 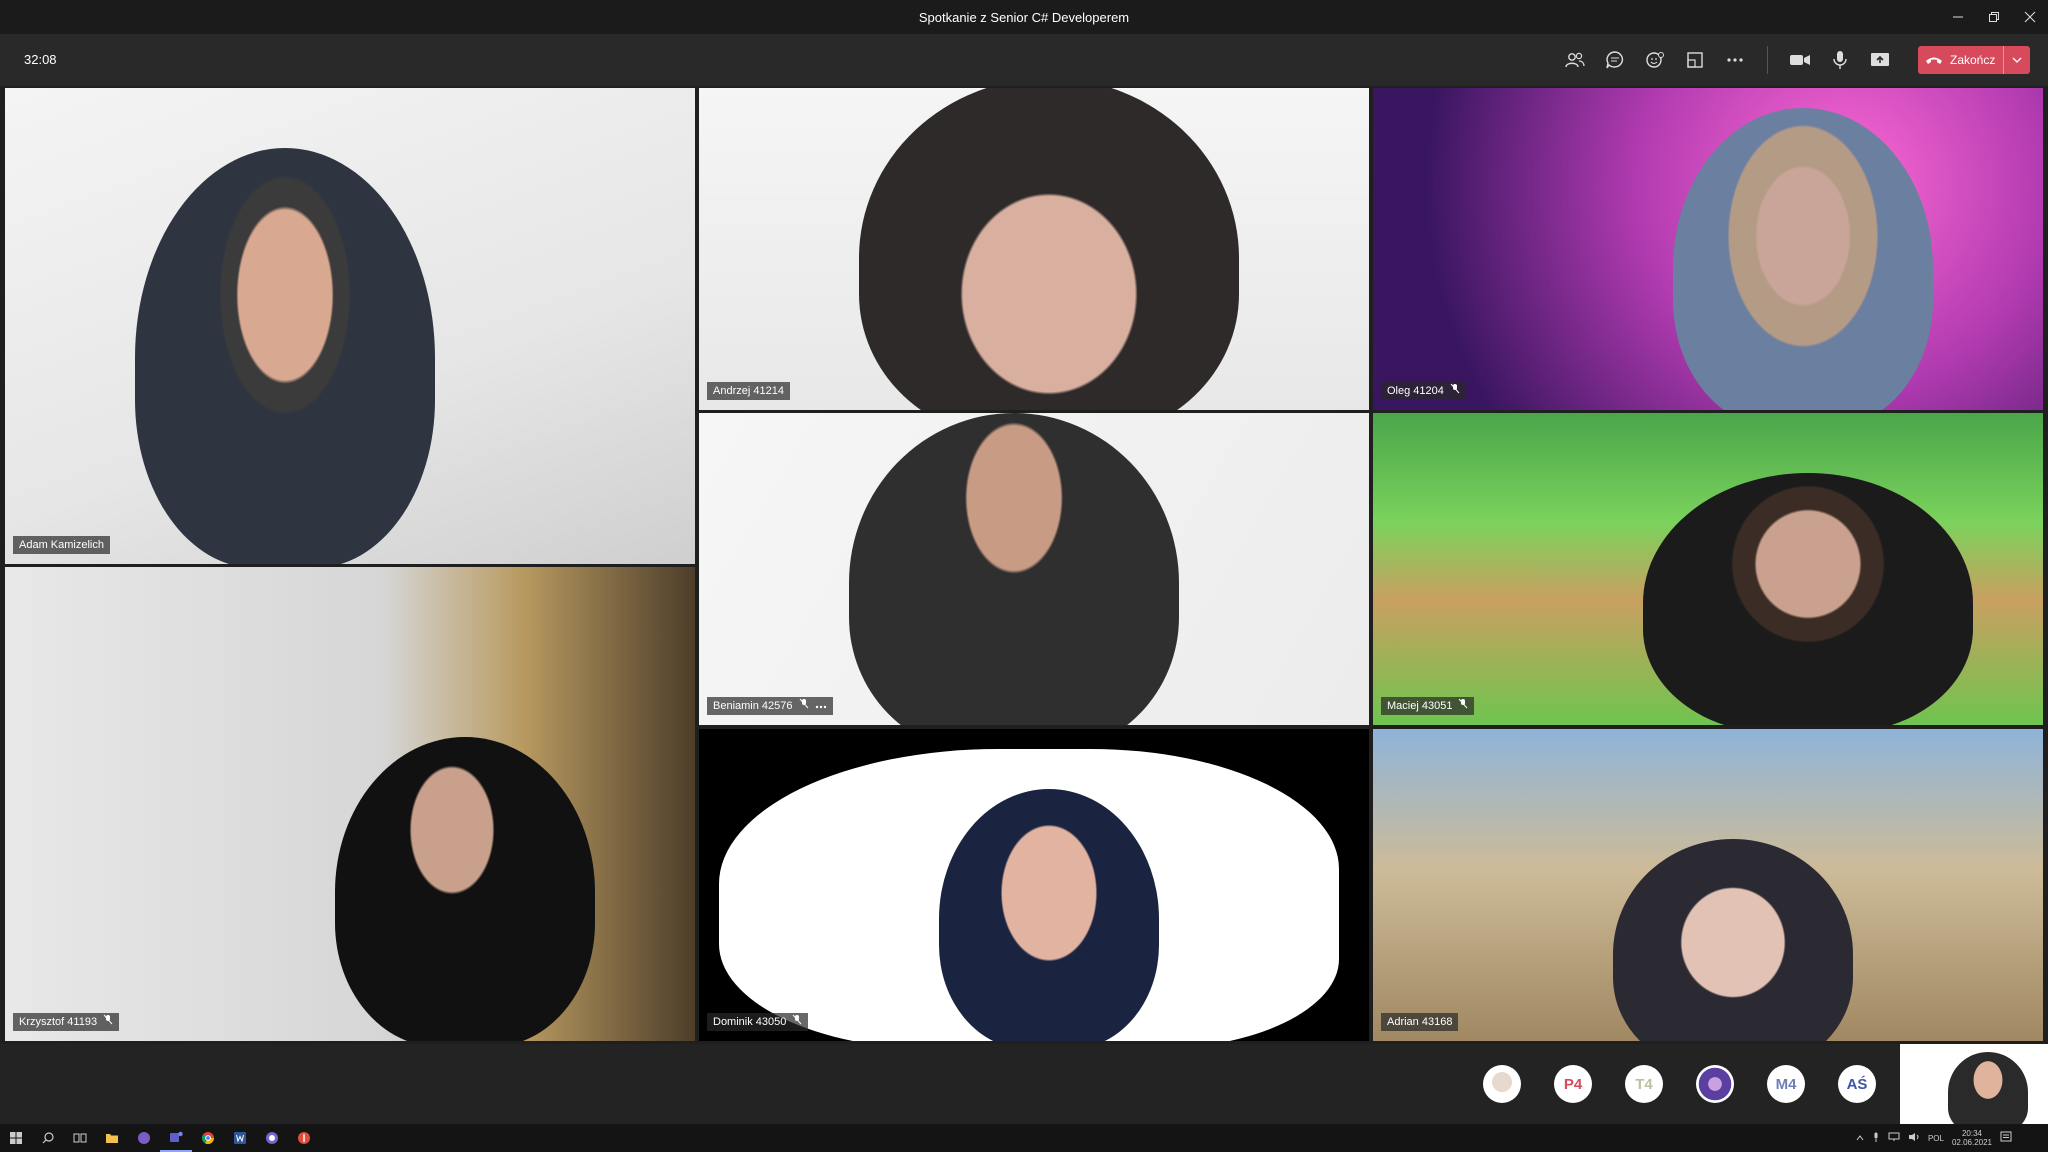 I want to click on clock: 20:34 02.06.2021, so click(x=1972, y=1138).